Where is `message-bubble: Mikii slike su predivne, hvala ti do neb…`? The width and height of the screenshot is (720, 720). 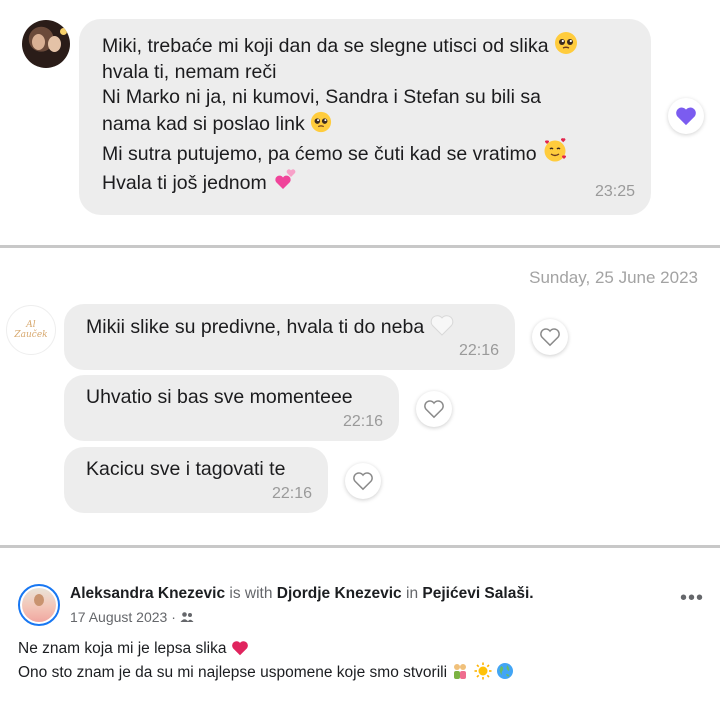
message-bubble: Mikii slike su predivne, hvala ti do neb… is located at coordinates (289, 337).